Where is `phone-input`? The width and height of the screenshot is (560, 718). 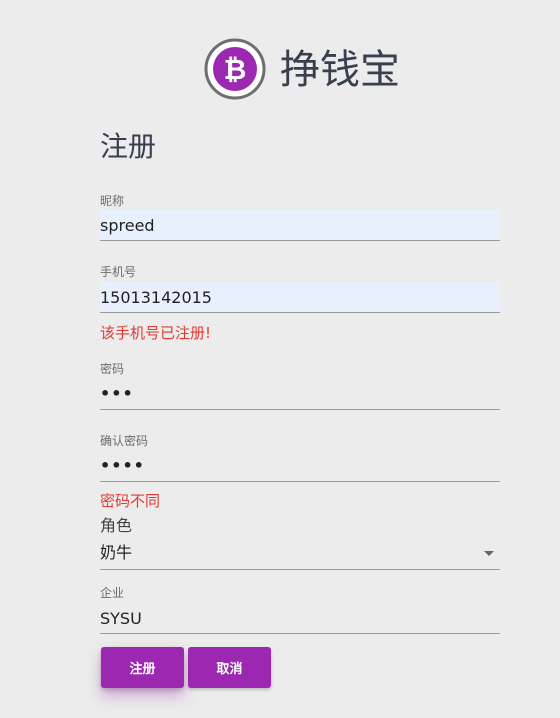 phone-input is located at coordinates (300, 297).